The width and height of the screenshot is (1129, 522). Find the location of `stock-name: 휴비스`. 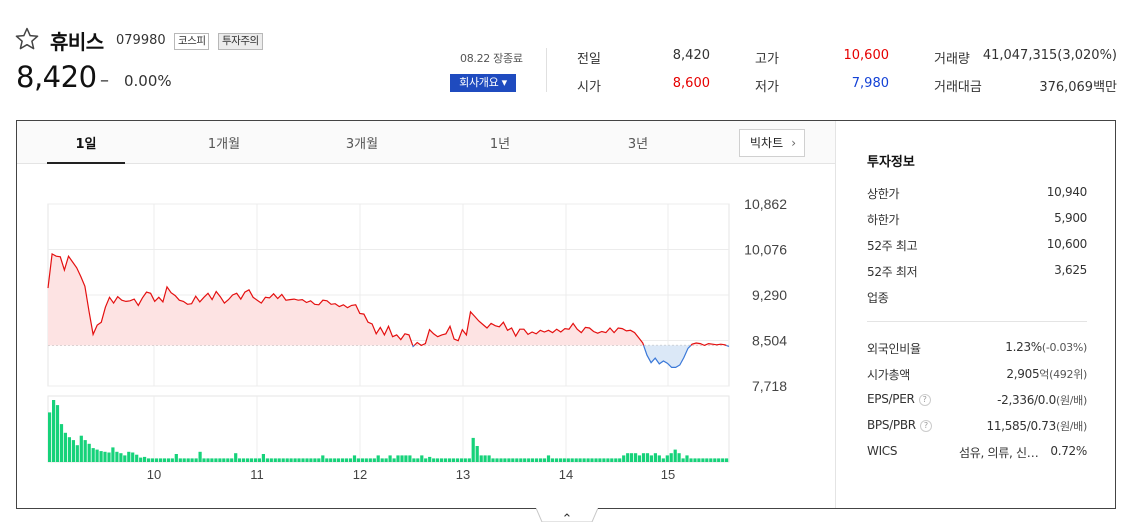

stock-name: 휴비스 is located at coordinates (77, 42).